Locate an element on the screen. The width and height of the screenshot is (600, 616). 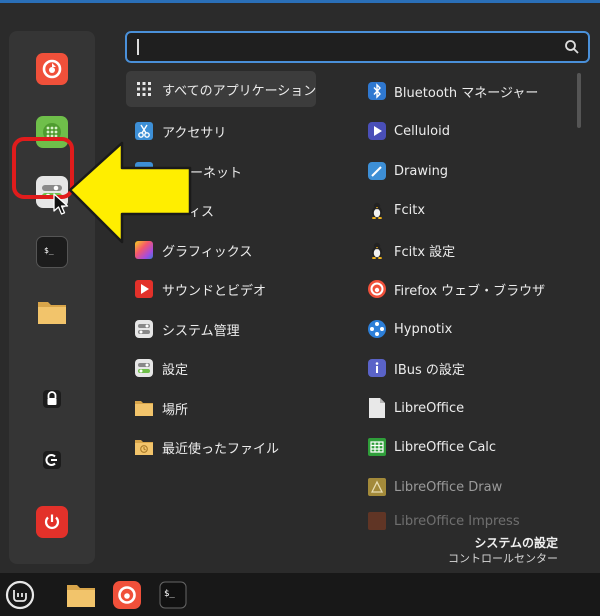
category-label: システム管理 is located at coordinates (201, 331).